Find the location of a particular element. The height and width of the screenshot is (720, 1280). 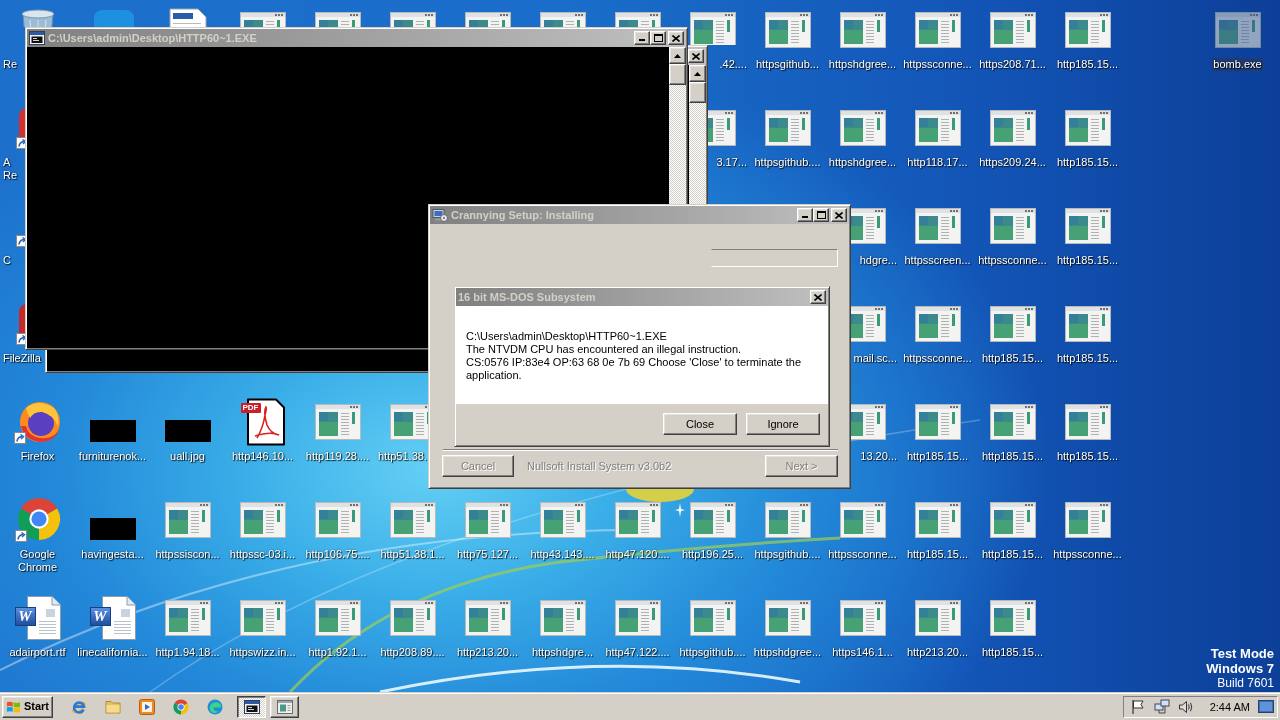

desktop-icon-label: Re is located at coordinates (10, 64).